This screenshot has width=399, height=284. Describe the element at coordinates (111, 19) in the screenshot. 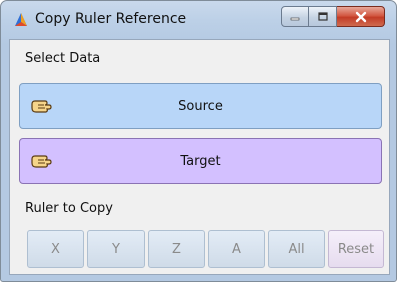

I see `window-title: Copy Ruler Reference` at that location.